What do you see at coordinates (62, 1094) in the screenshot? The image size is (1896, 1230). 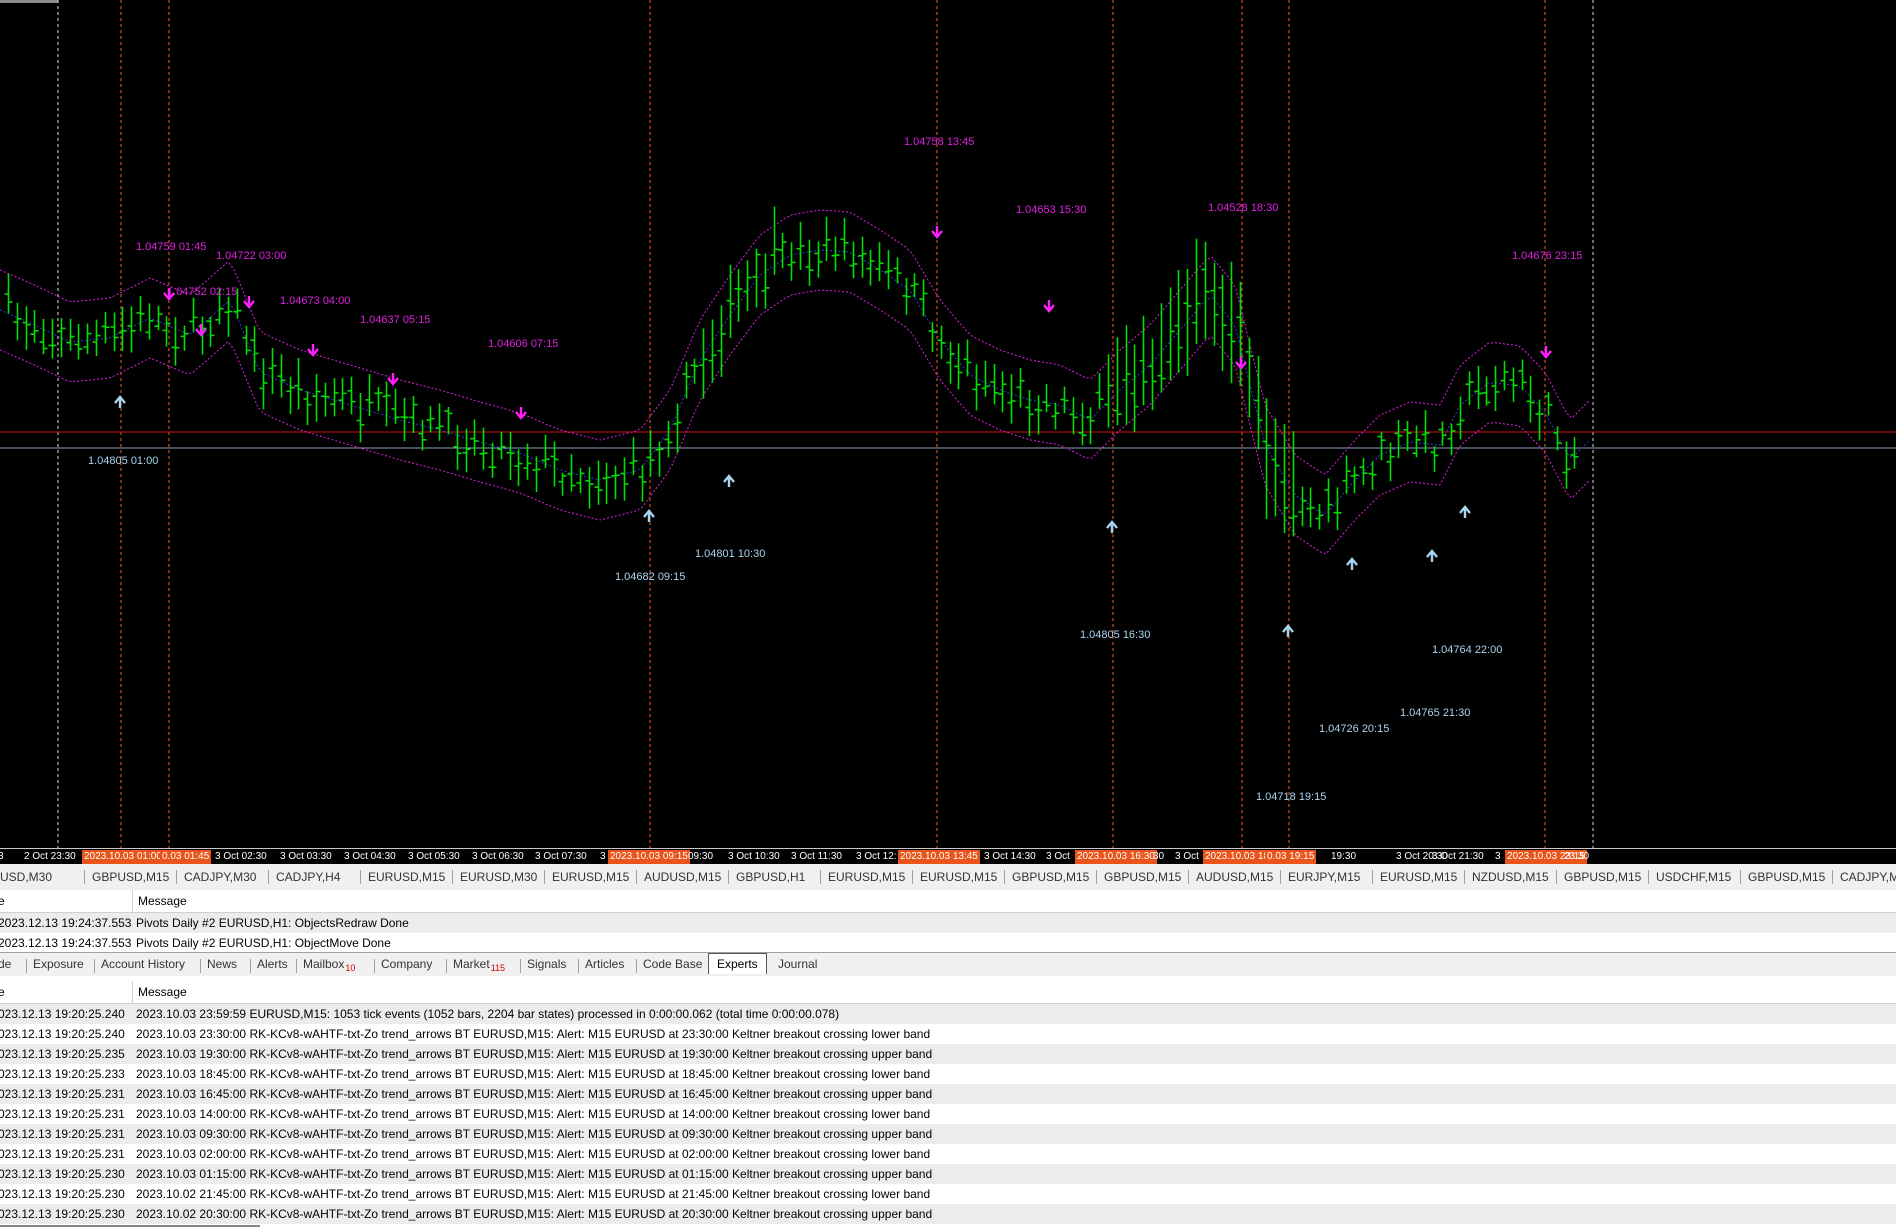 I see `log-time: 023.12.13 19:20:25.231` at bounding box center [62, 1094].